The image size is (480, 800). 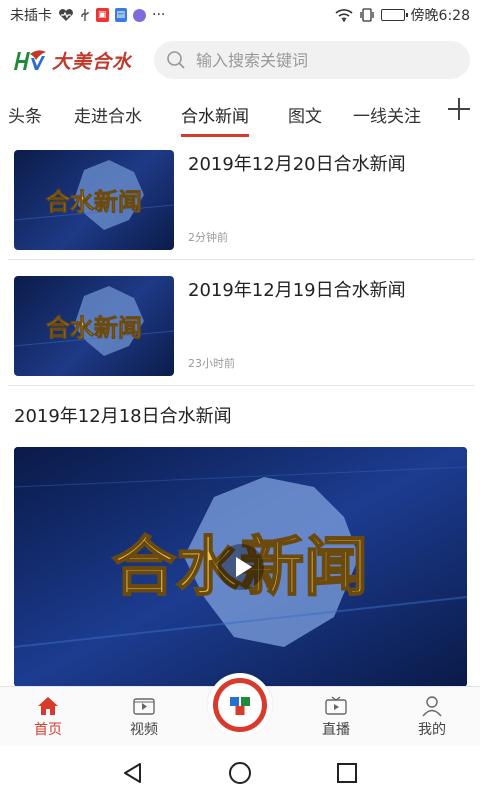 I want to click on search-bar, so click(x=312, y=60).